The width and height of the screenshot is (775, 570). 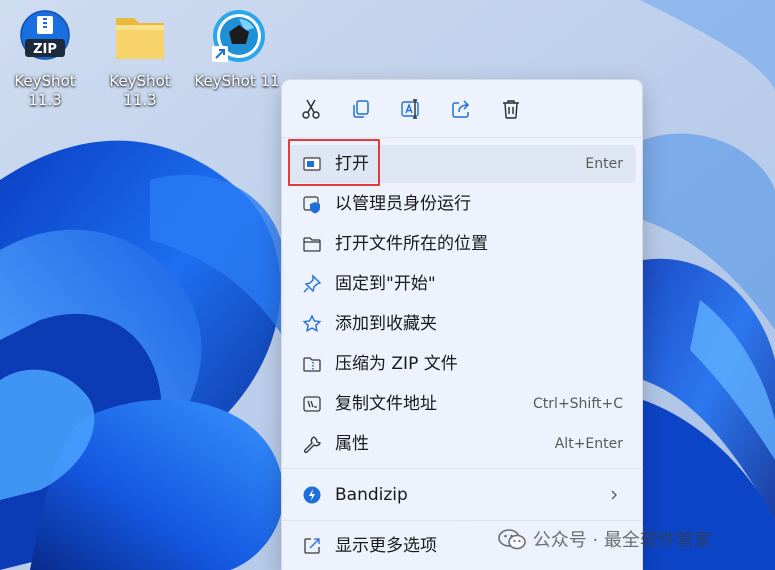 I want to click on watermark-text: 公众号 · 最全软件管家, so click(x=622, y=540).